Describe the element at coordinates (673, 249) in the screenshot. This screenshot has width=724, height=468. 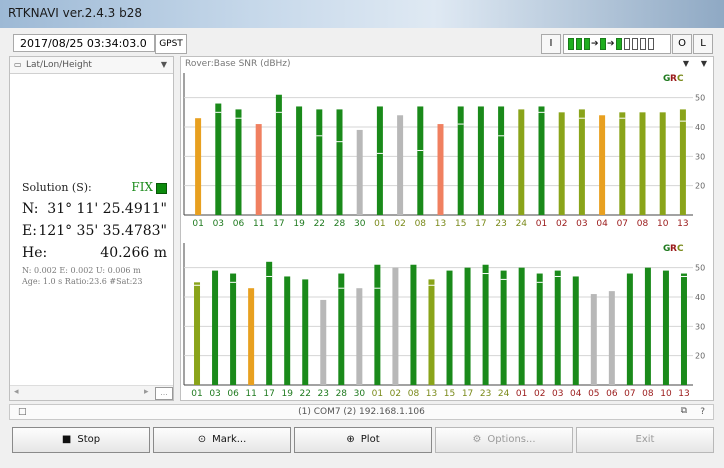
I see `legend-R: R` at that location.